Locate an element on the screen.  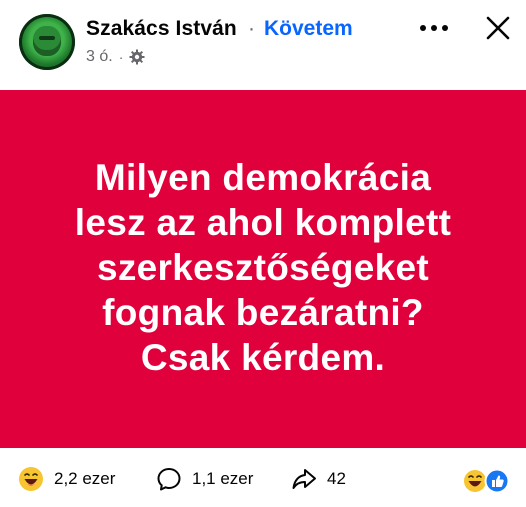
author-name: Szakács István is located at coordinates (161, 29).